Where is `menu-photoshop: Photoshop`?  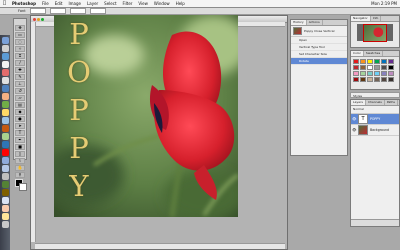
menu-photoshop: Photoshop is located at coordinates (24, 3).